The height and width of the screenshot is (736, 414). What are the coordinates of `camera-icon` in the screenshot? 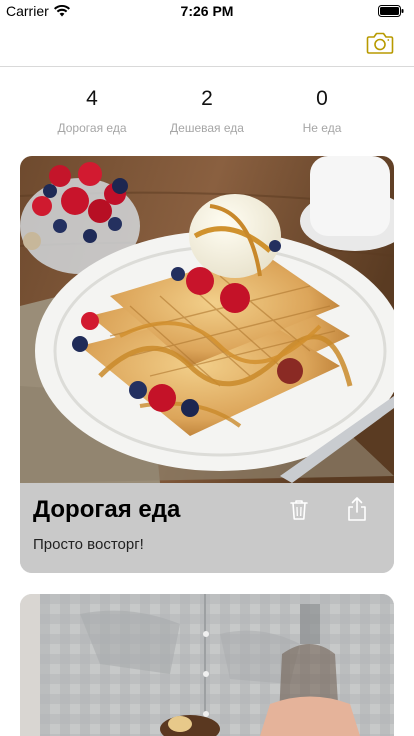 It's located at (380, 43).